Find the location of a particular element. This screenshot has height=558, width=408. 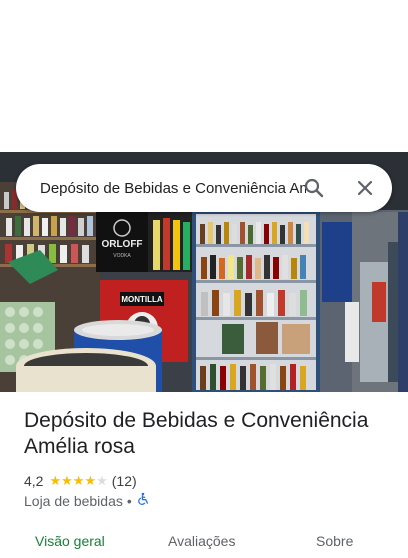

star-rating: ★ ★ ★ ★ ★ is located at coordinates (78, 481).